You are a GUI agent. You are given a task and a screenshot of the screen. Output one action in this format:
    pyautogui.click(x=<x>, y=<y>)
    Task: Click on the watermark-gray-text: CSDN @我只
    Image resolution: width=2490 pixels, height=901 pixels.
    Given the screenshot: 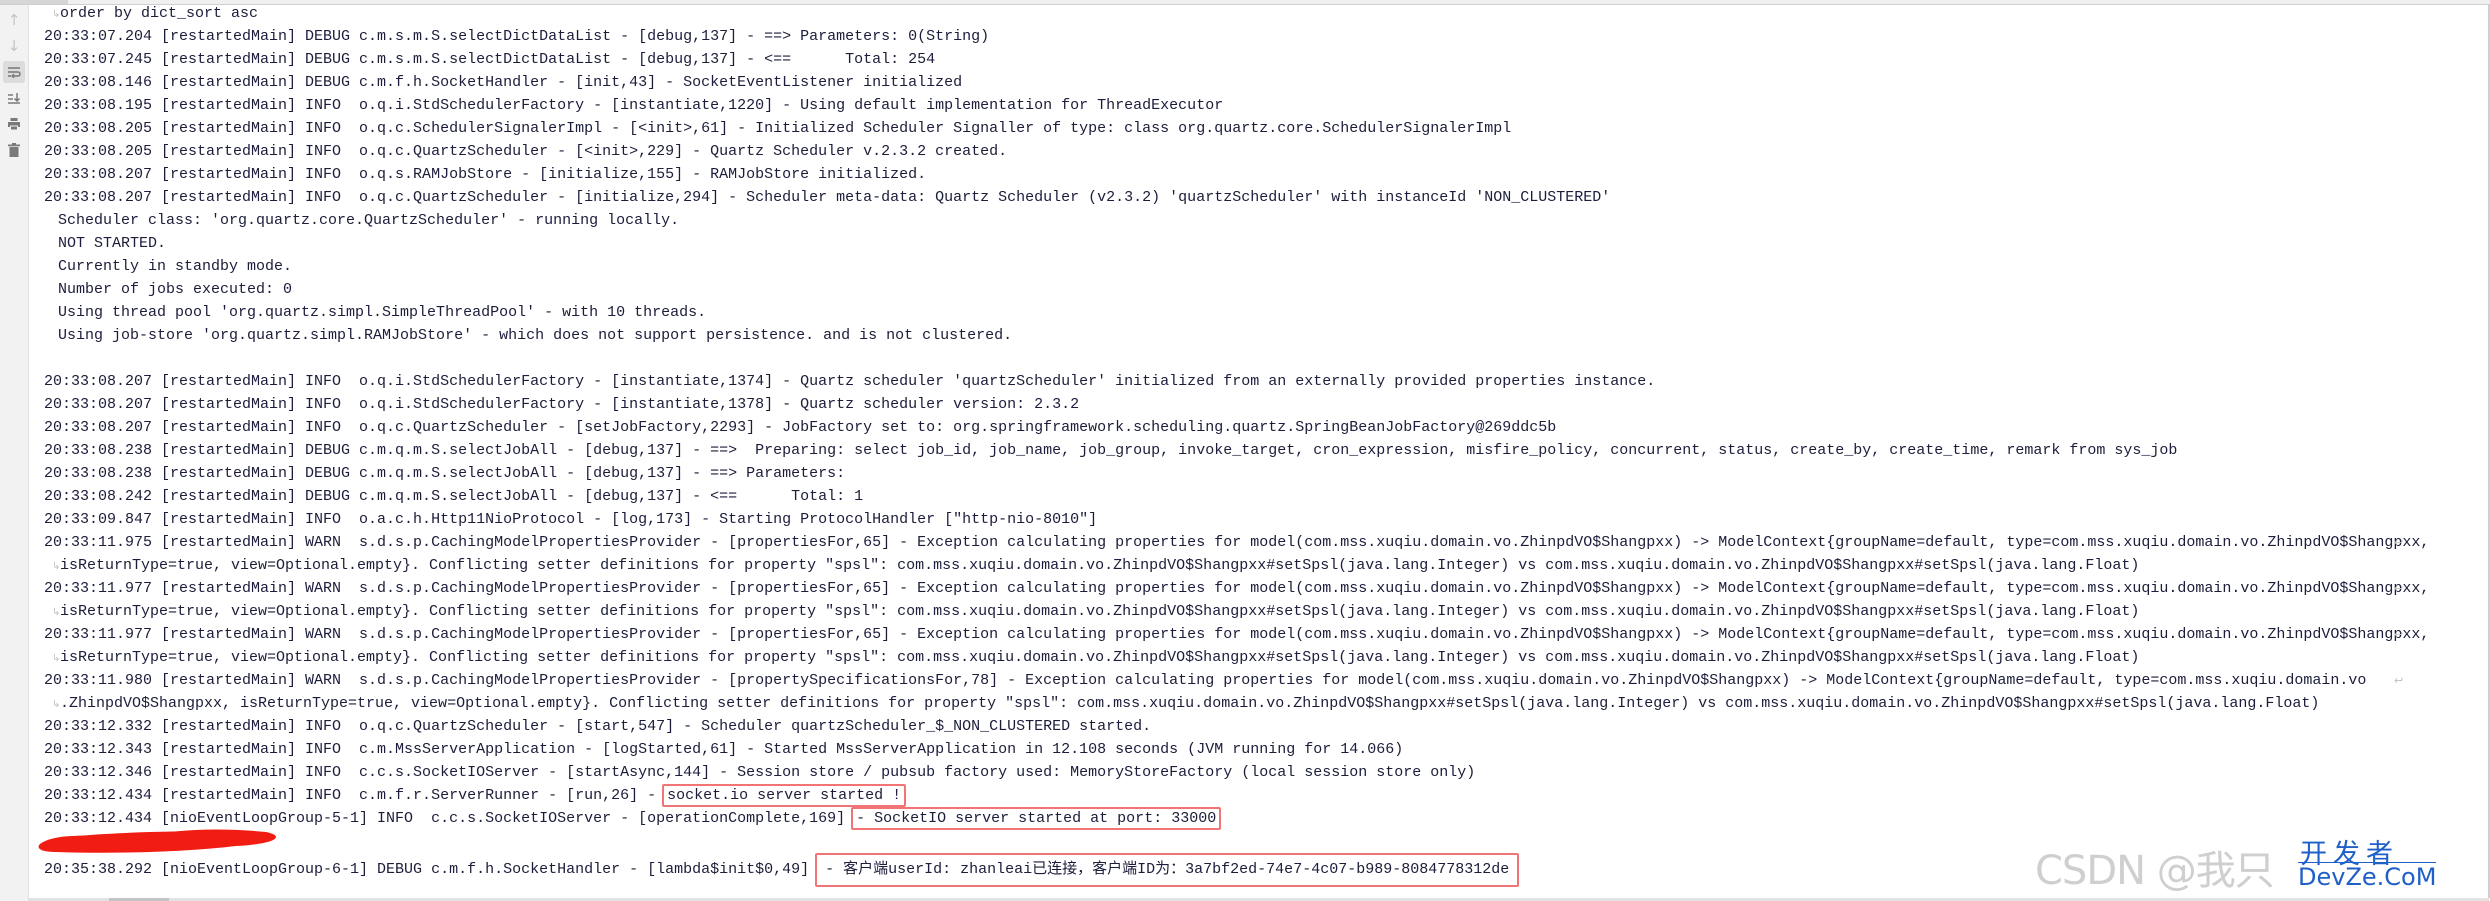 What is the action you would take?
    pyautogui.click(x=2155, y=871)
    